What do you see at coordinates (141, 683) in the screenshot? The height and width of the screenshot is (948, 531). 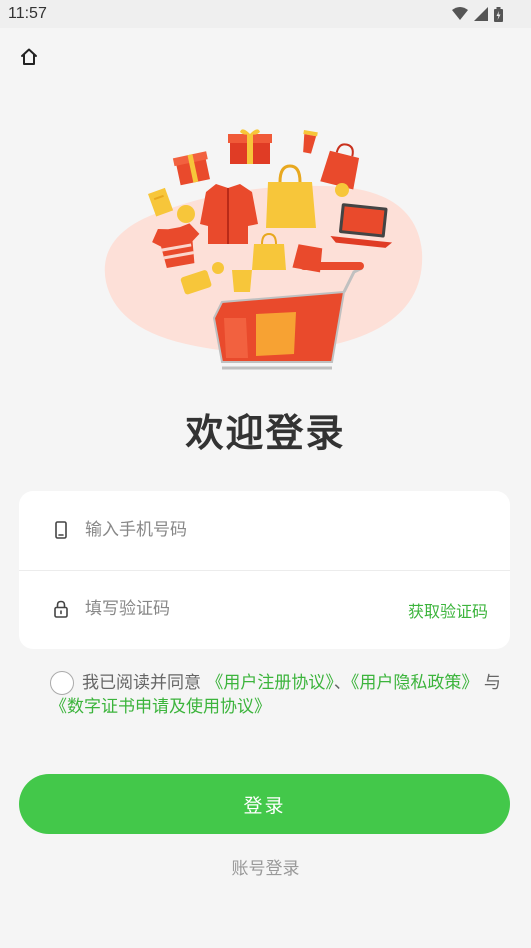 I see `agreement-prefix: 我已阅读并同意` at bounding box center [141, 683].